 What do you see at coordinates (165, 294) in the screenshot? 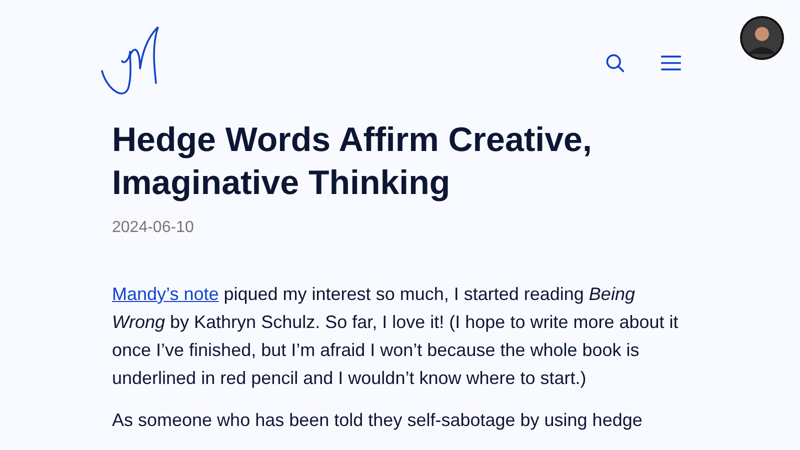
I see `note-link: Mandy’s note` at bounding box center [165, 294].